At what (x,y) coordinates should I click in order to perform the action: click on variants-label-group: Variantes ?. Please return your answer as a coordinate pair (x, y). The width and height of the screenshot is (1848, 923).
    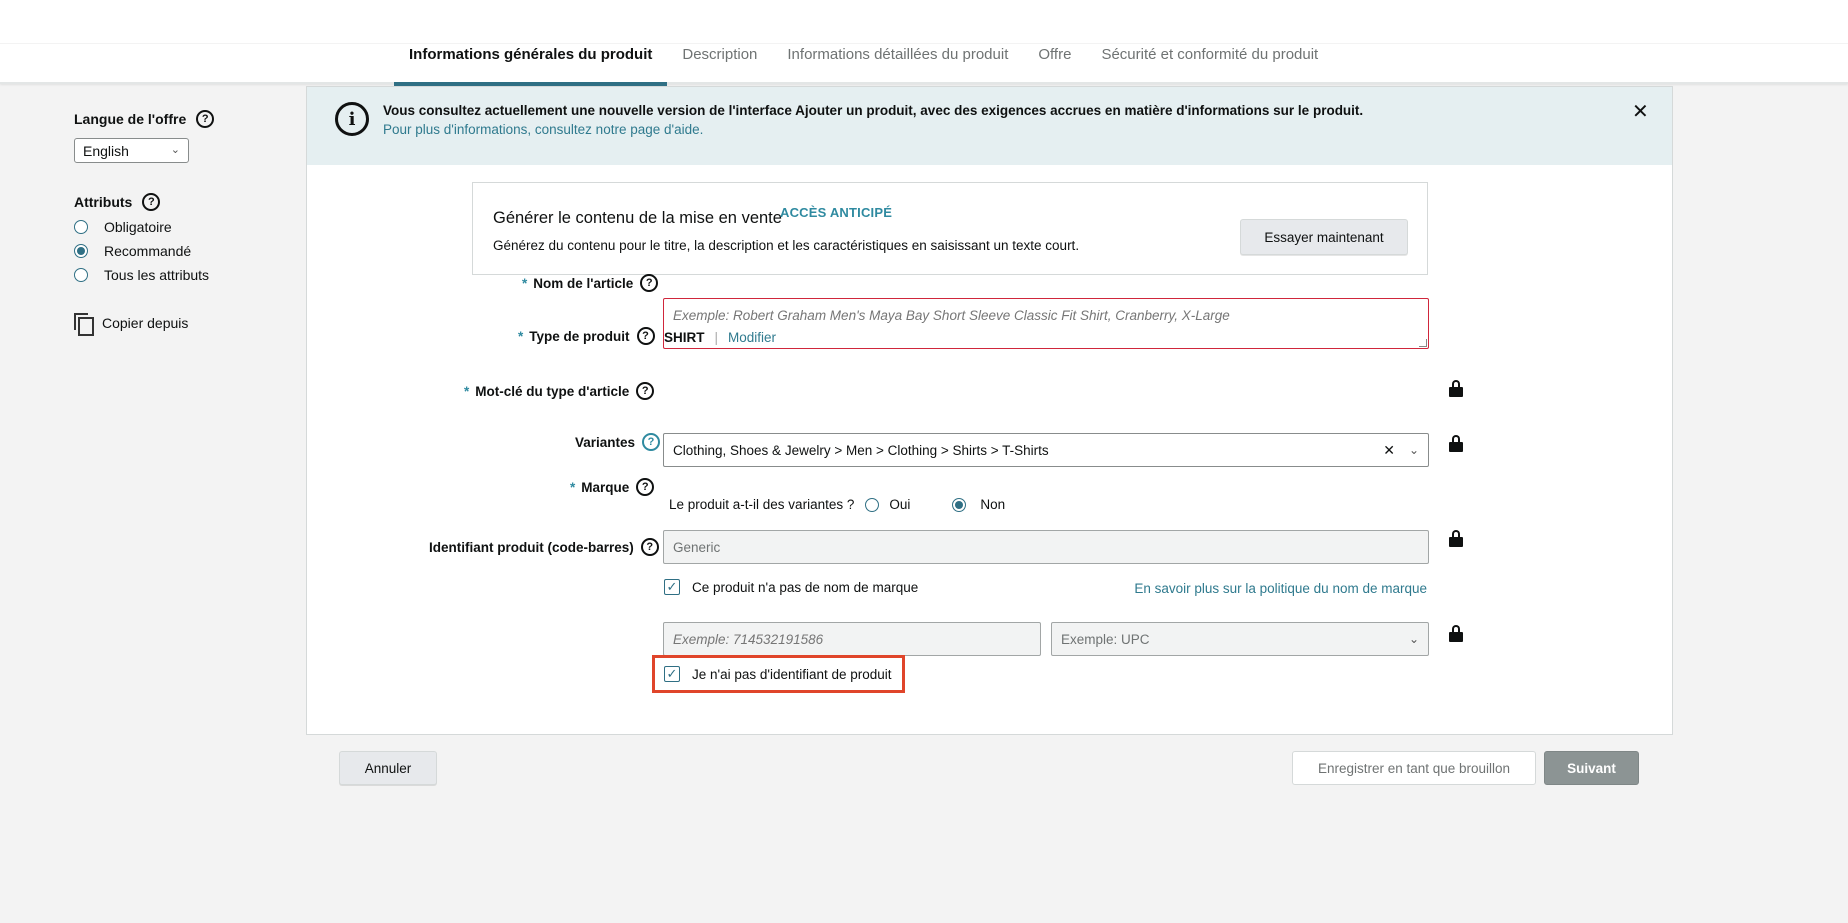
    Looking at the image, I should click on (618, 442).